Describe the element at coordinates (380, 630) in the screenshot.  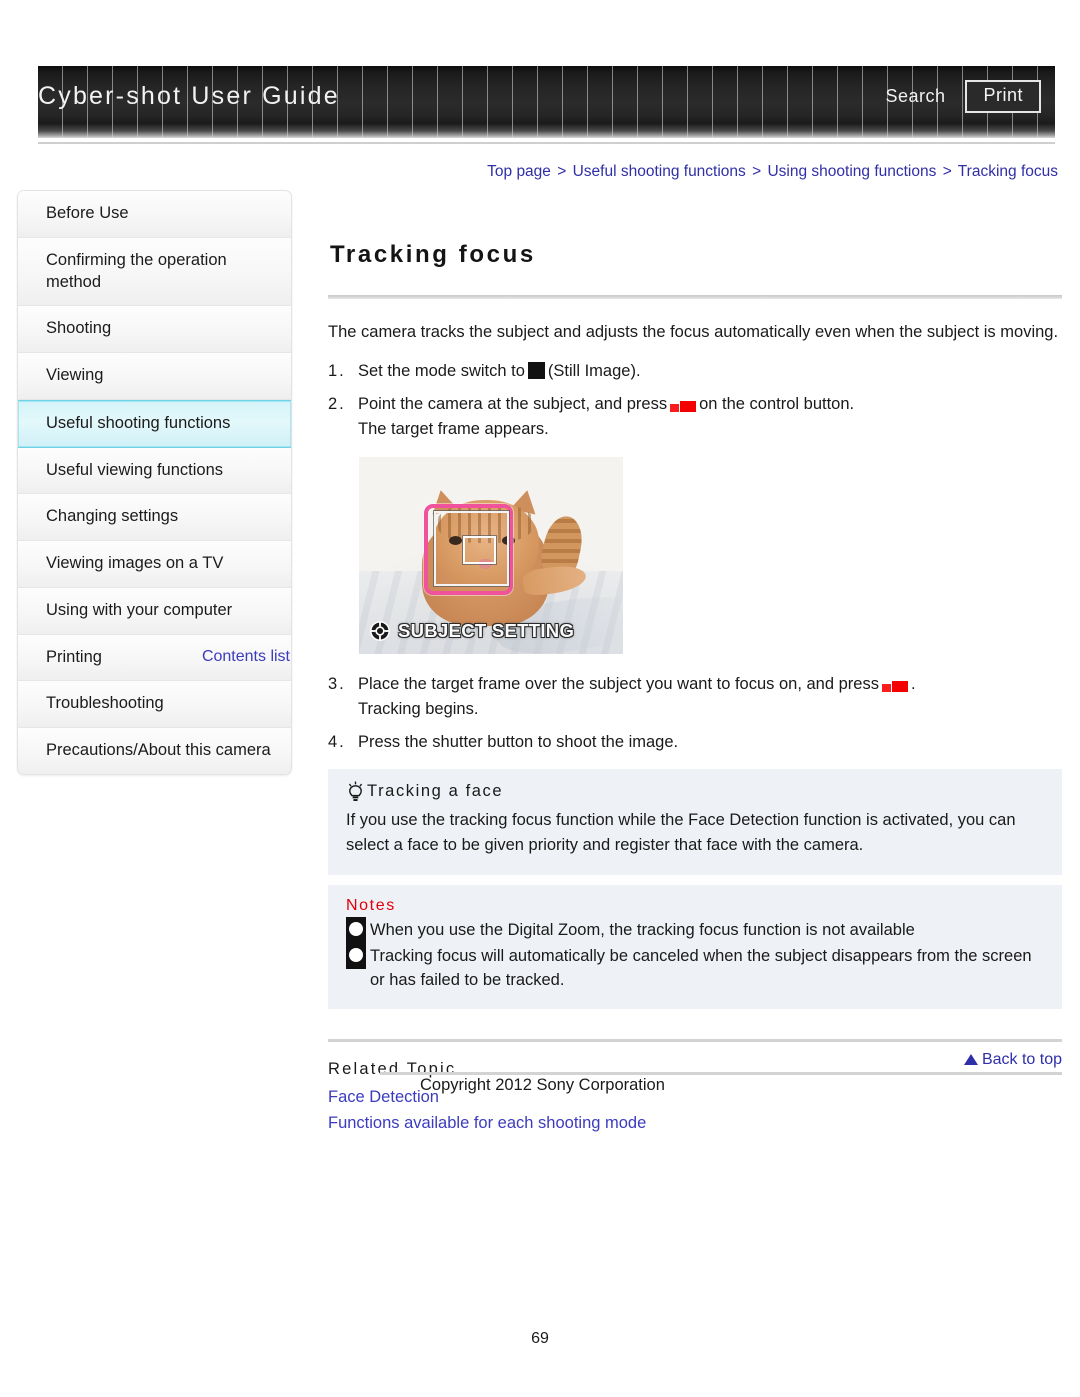
I see `crosshair-icon` at that location.